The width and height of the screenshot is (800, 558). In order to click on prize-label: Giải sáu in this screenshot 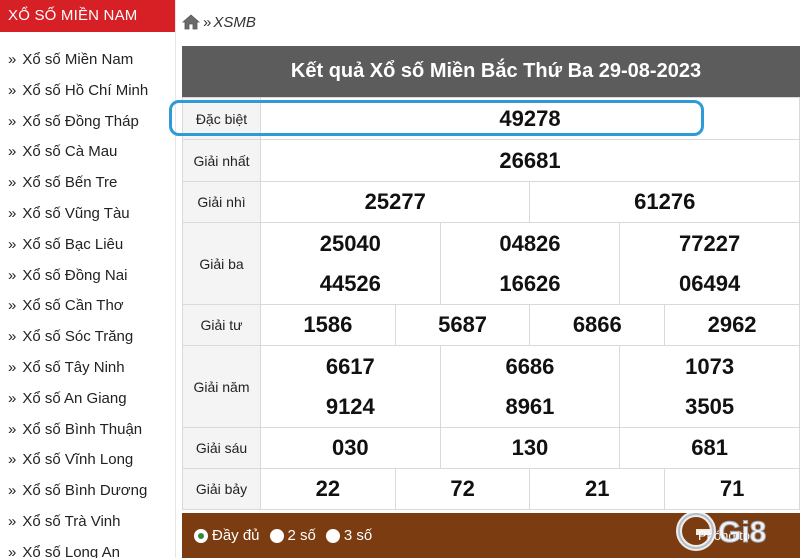, I will do `click(221, 448)`.